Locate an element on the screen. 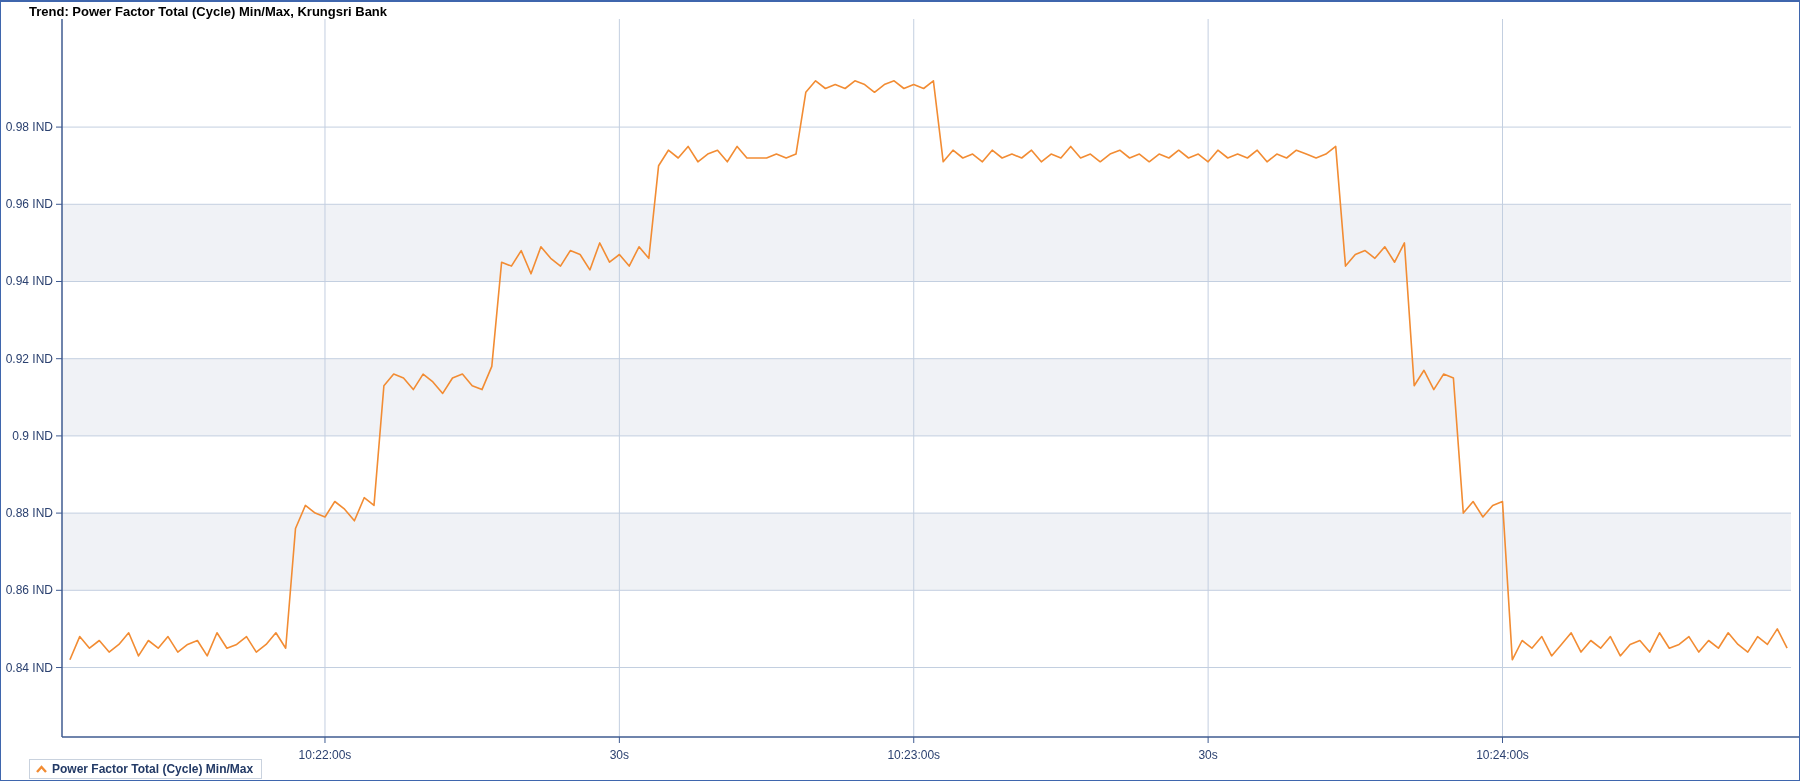 Image resolution: width=1800 pixels, height=781 pixels. legend-item: Power Factor Total (Cycle) Min/Max is located at coordinates (146, 769).